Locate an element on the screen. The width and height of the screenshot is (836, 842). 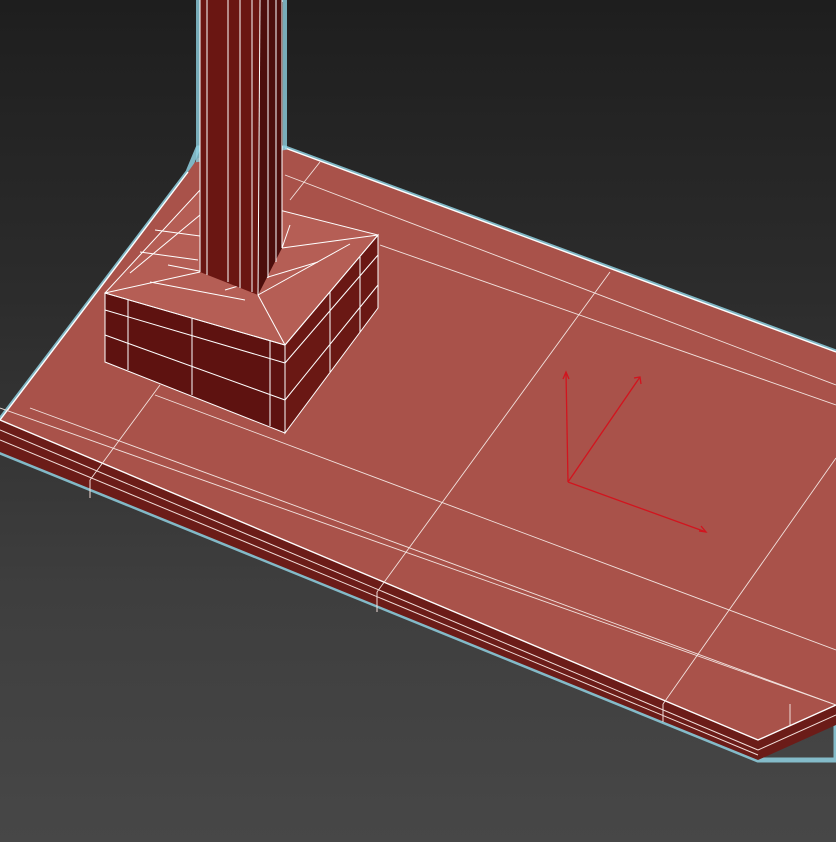
column-shaft is located at coordinates (241, 148).